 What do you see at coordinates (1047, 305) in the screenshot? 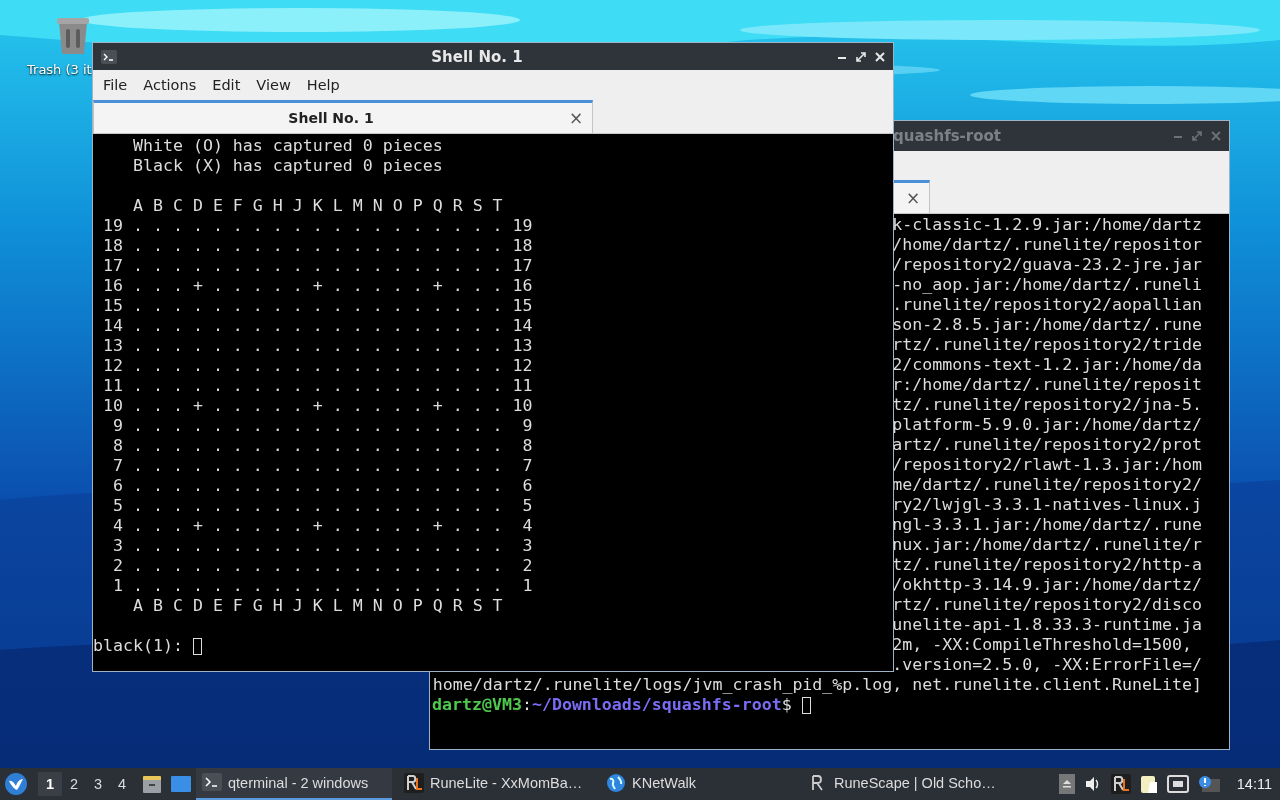
I see `terminal-line: .runelite/repository2/aopallian` at bounding box center [1047, 305].